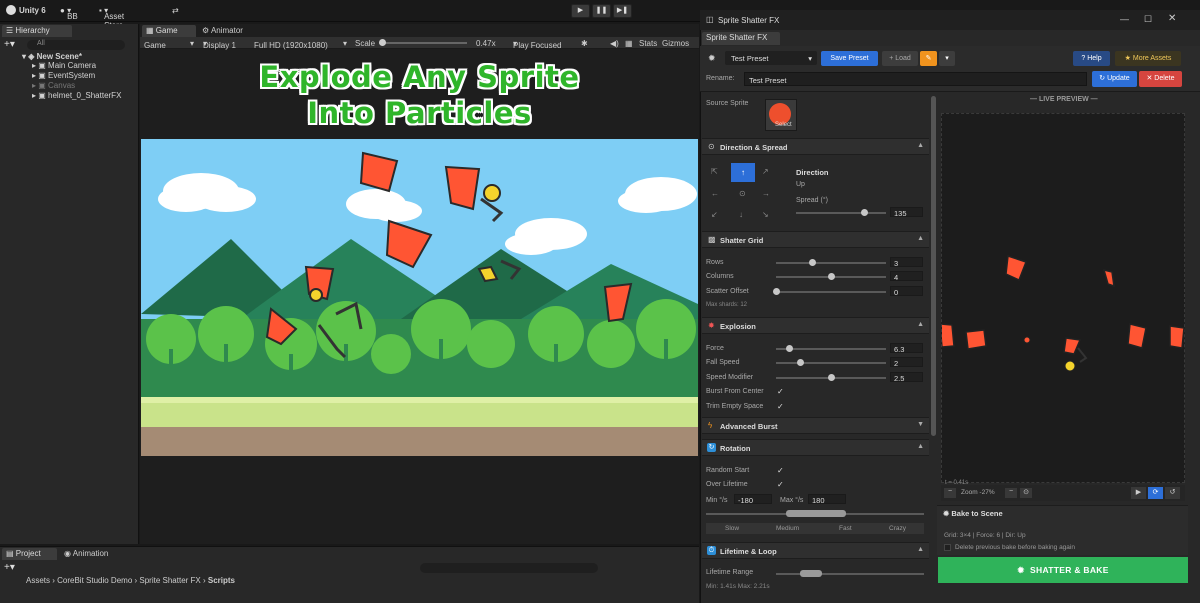 The width and height of the screenshot is (1200, 603). I want to click on settings-scrollbar, so click(933, 266).